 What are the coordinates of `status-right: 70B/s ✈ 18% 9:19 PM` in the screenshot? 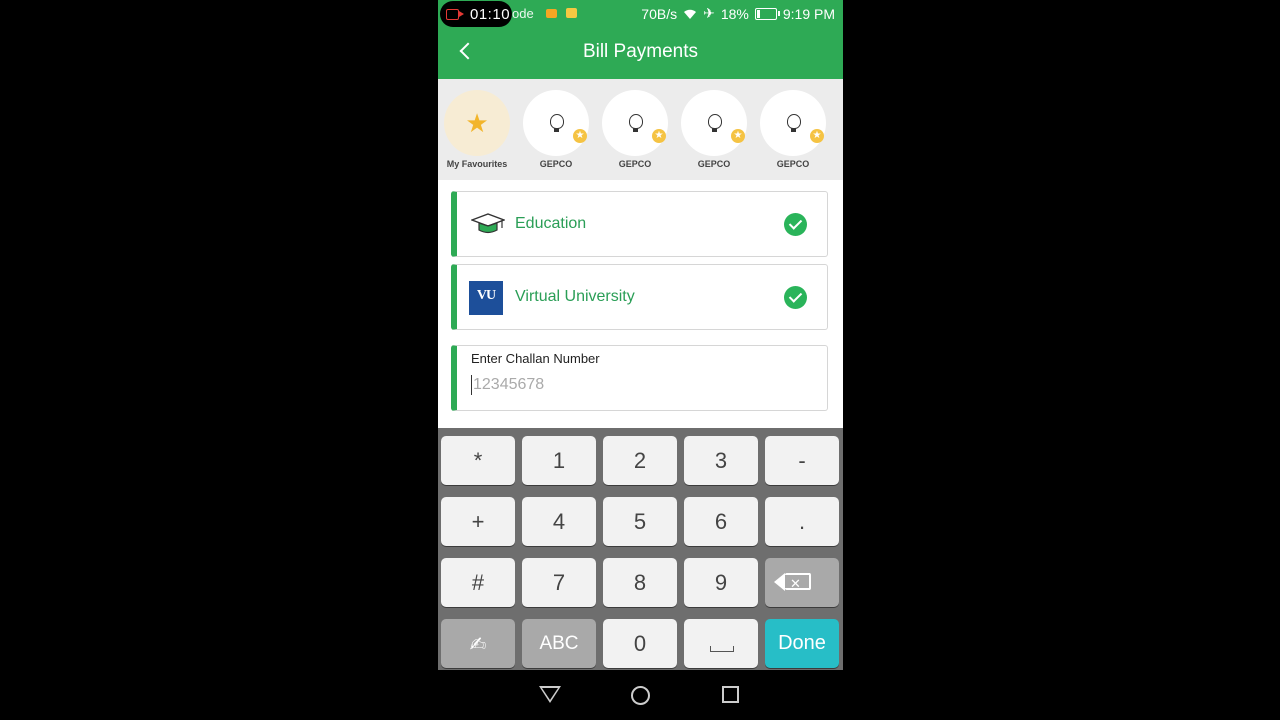 It's located at (738, 13).